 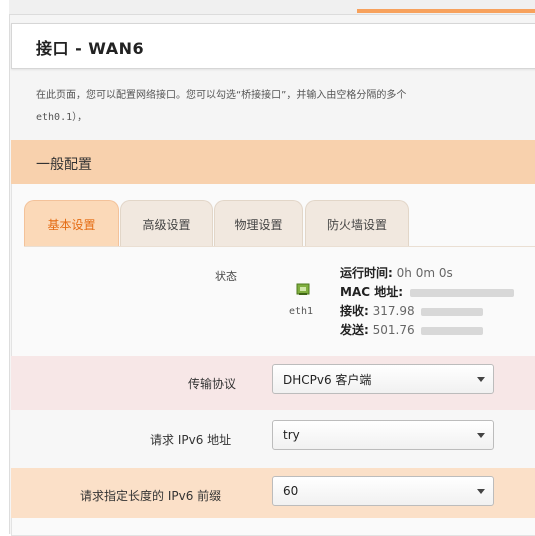 What do you see at coordinates (452, 311) in the screenshot?
I see `rx-value-redacted` at bounding box center [452, 311].